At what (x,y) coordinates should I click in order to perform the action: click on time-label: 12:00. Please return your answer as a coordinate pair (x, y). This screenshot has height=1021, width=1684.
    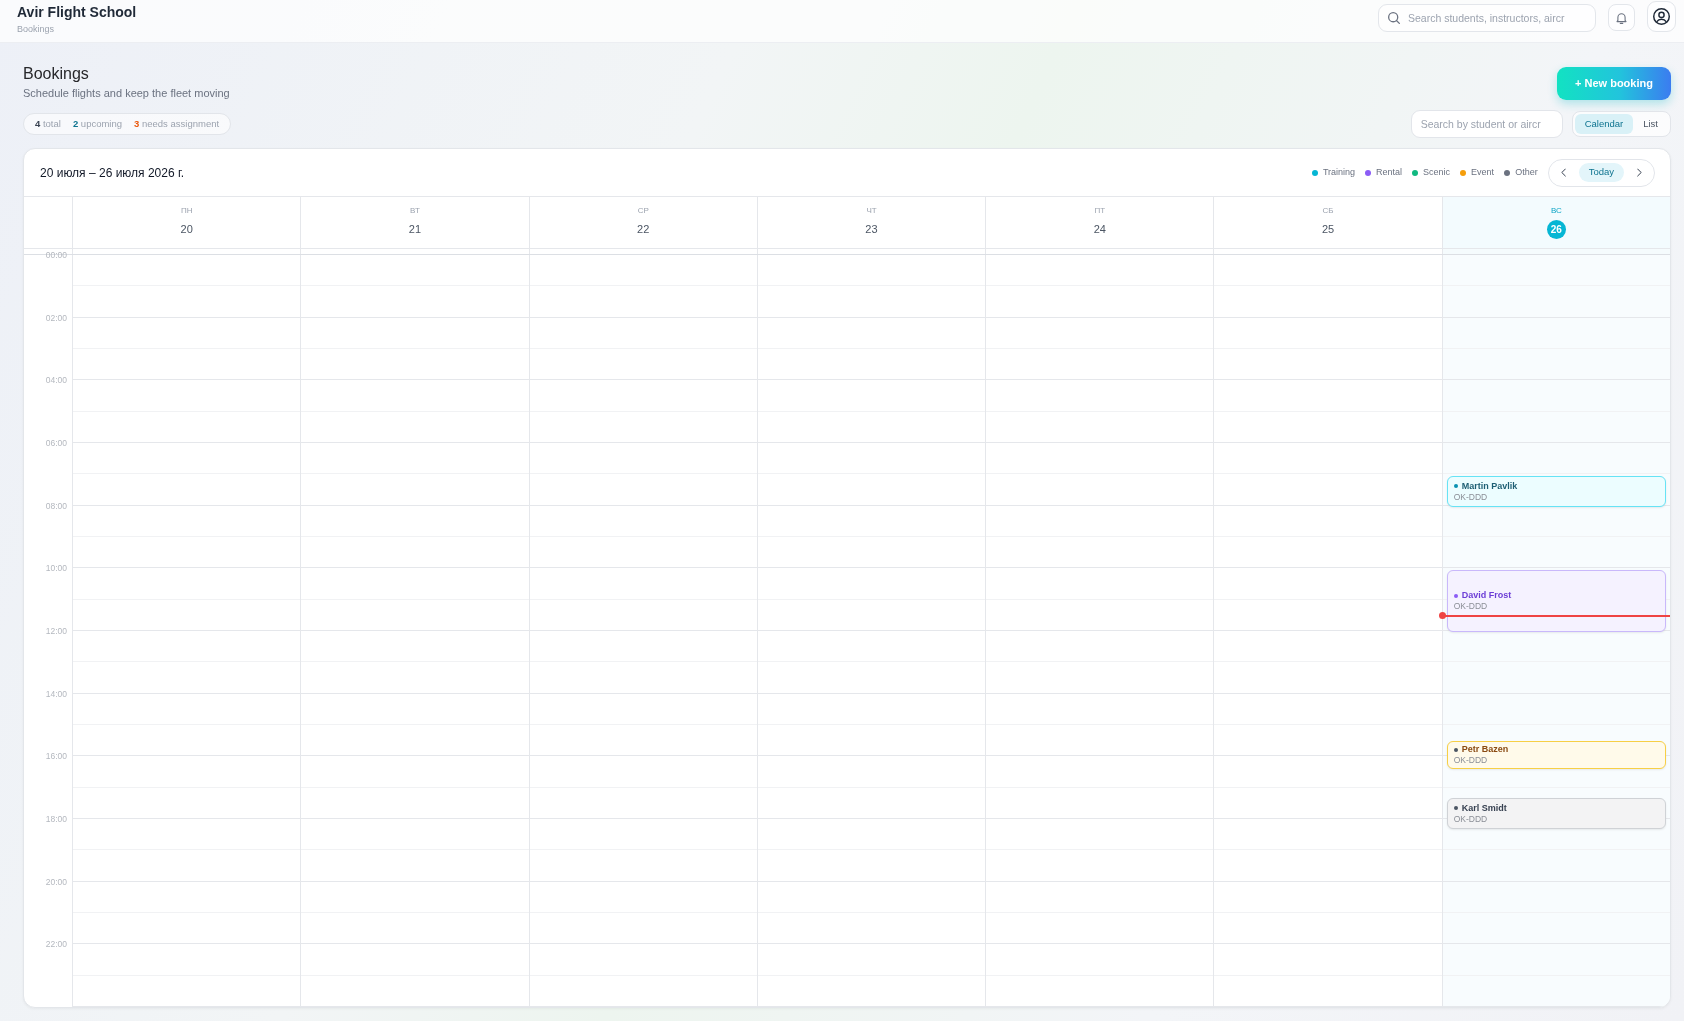
    Looking at the image, I should click on (56, 631).